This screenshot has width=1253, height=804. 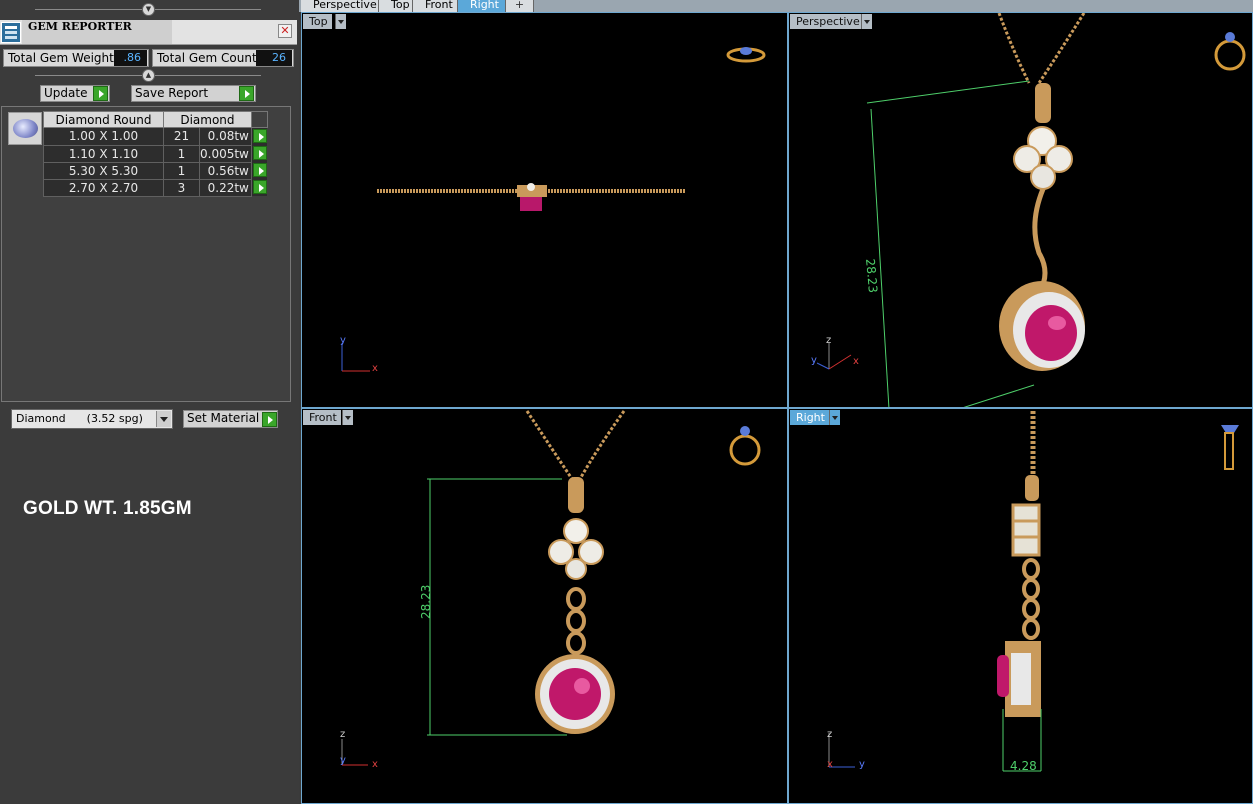 I want to click on tab-front: Front, so click(x=435, y=6).